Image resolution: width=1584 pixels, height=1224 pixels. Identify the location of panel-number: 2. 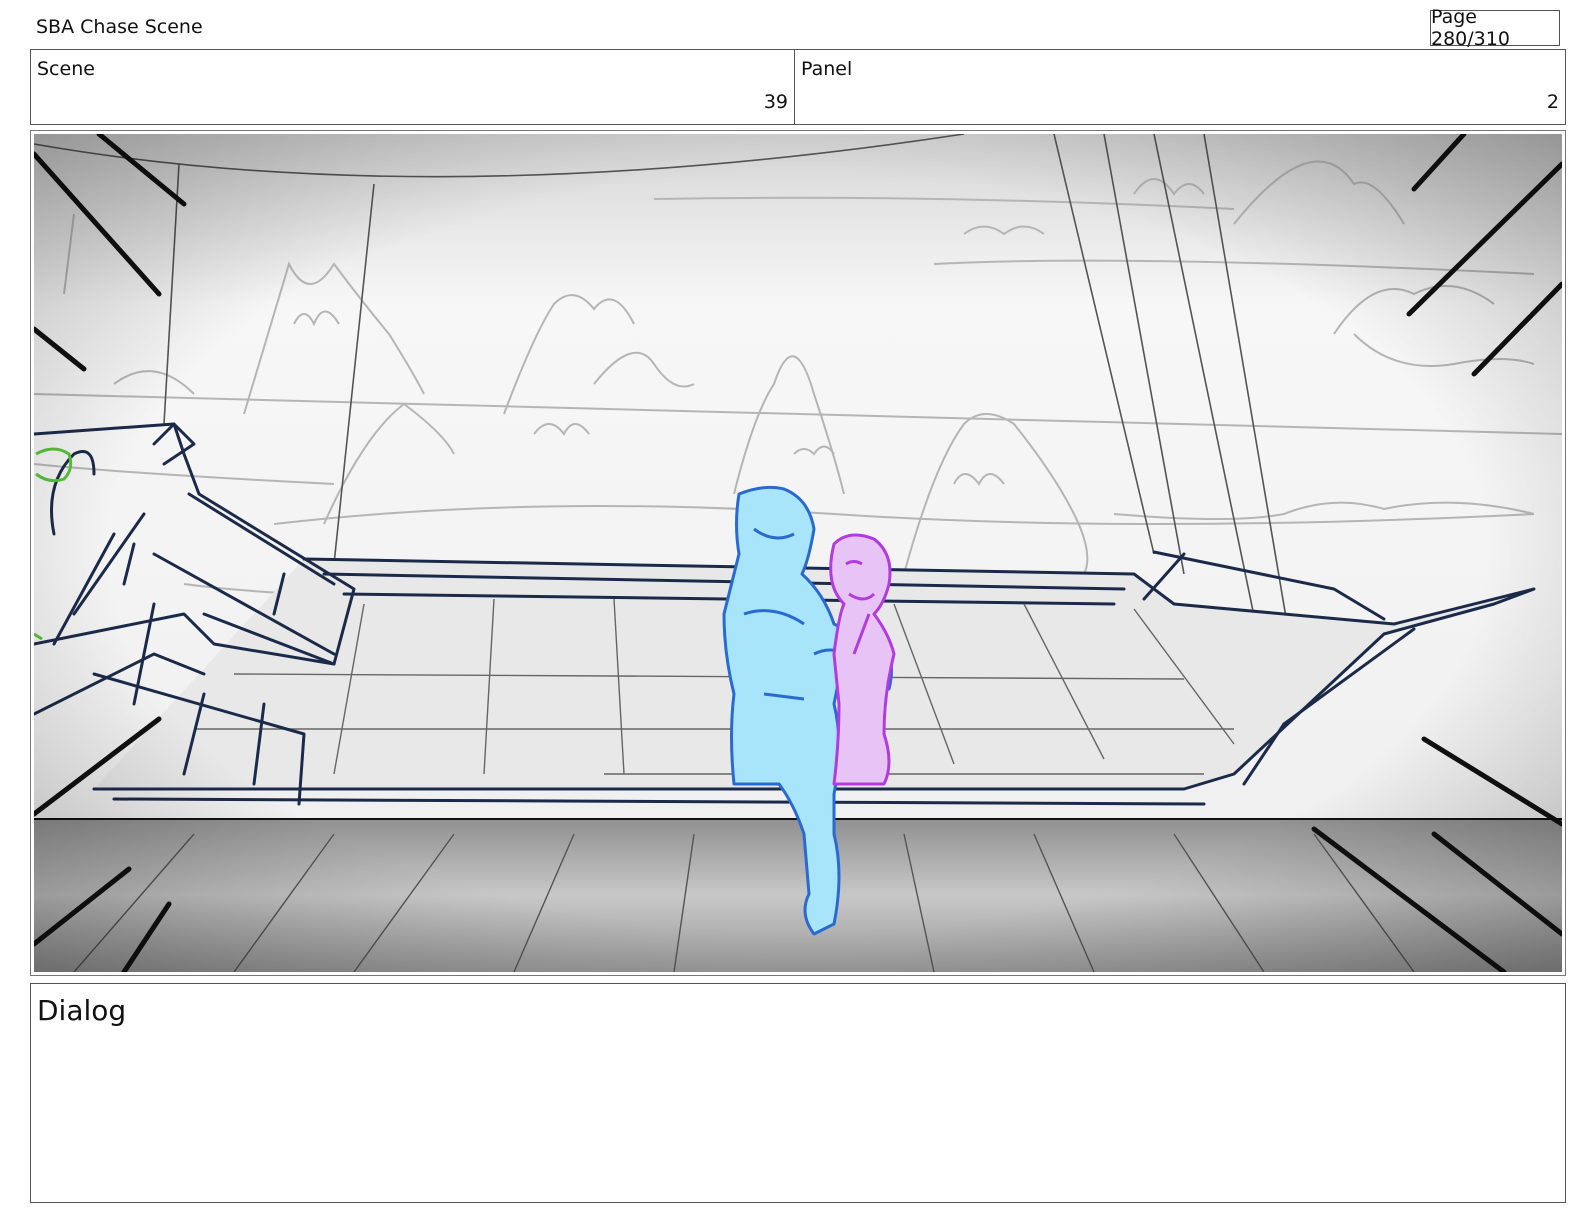
(1552, 102).